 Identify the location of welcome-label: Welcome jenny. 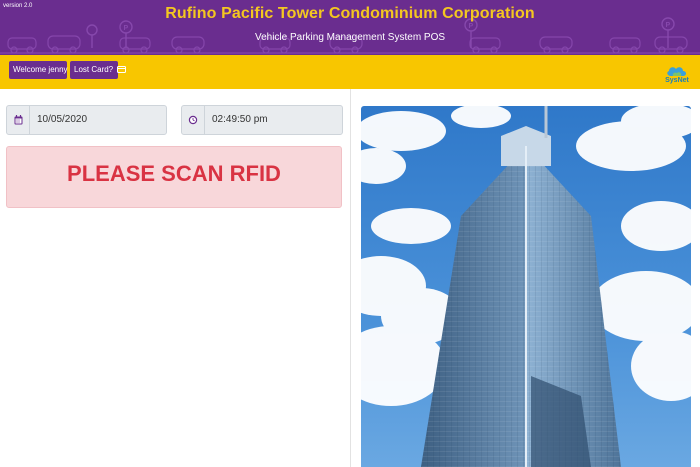
(40, 69).